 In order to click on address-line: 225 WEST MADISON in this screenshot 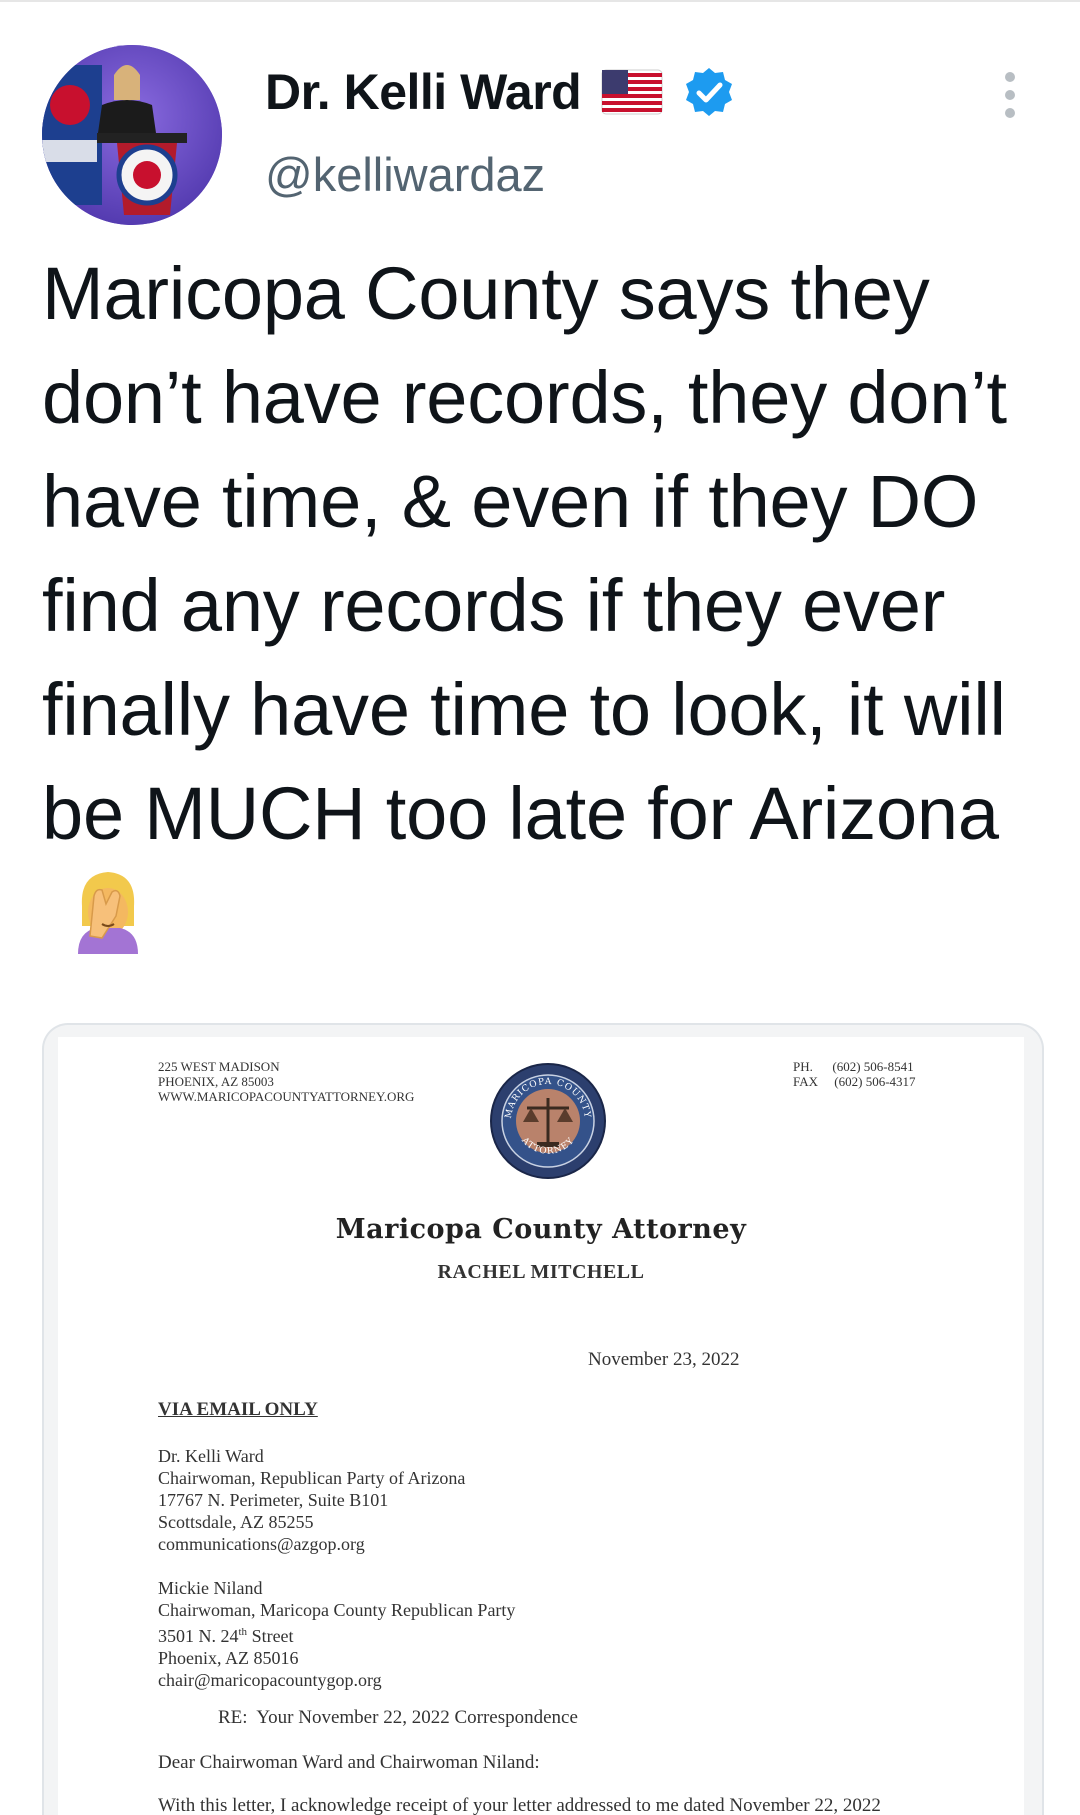, I will do `click(219, 1066)`.